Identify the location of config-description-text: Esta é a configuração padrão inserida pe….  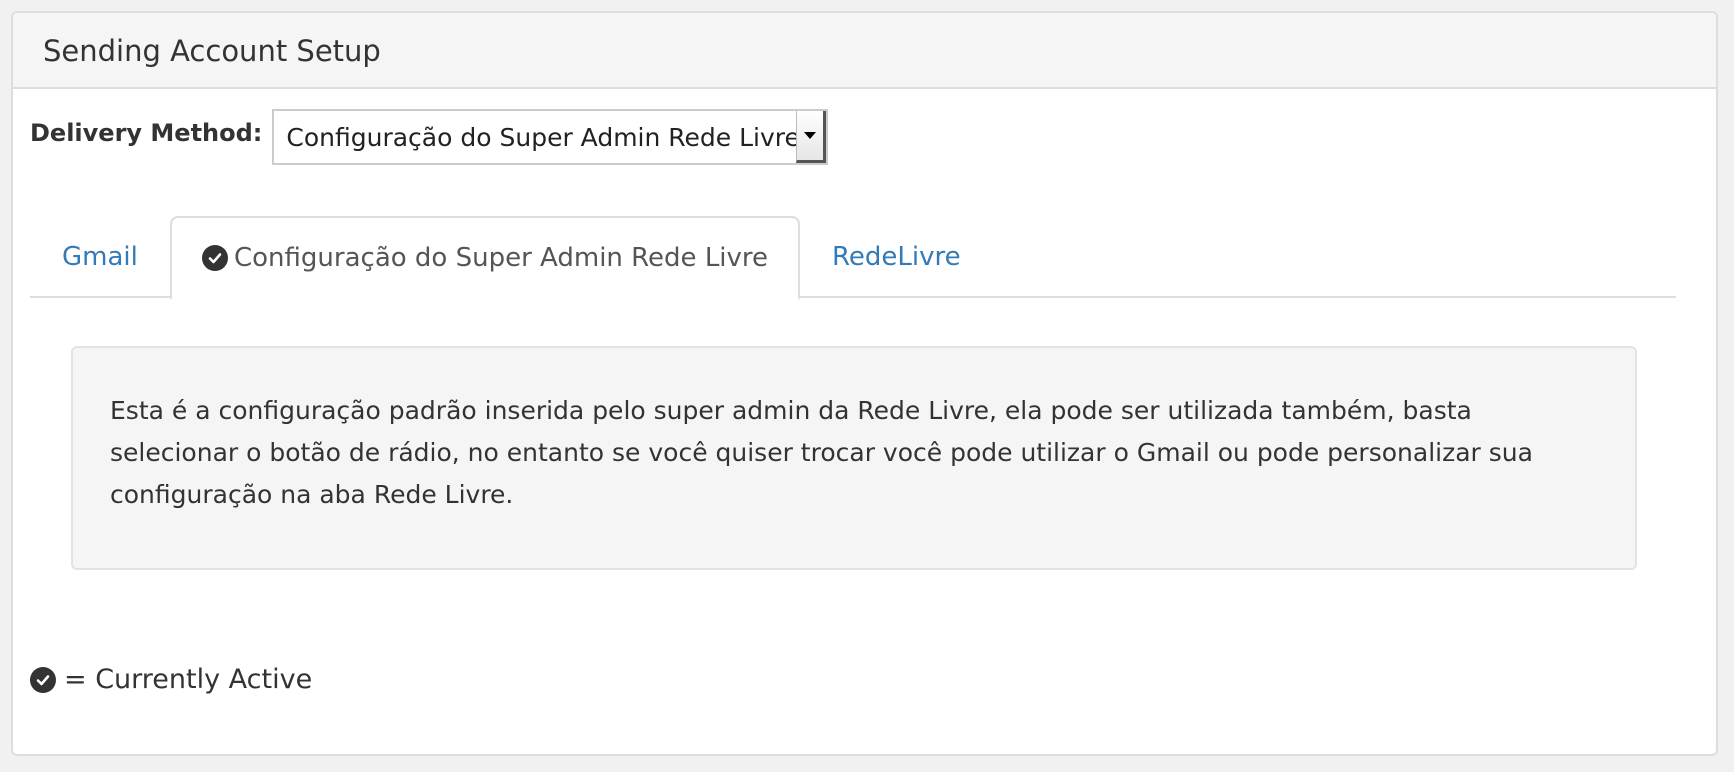
(821, 452).